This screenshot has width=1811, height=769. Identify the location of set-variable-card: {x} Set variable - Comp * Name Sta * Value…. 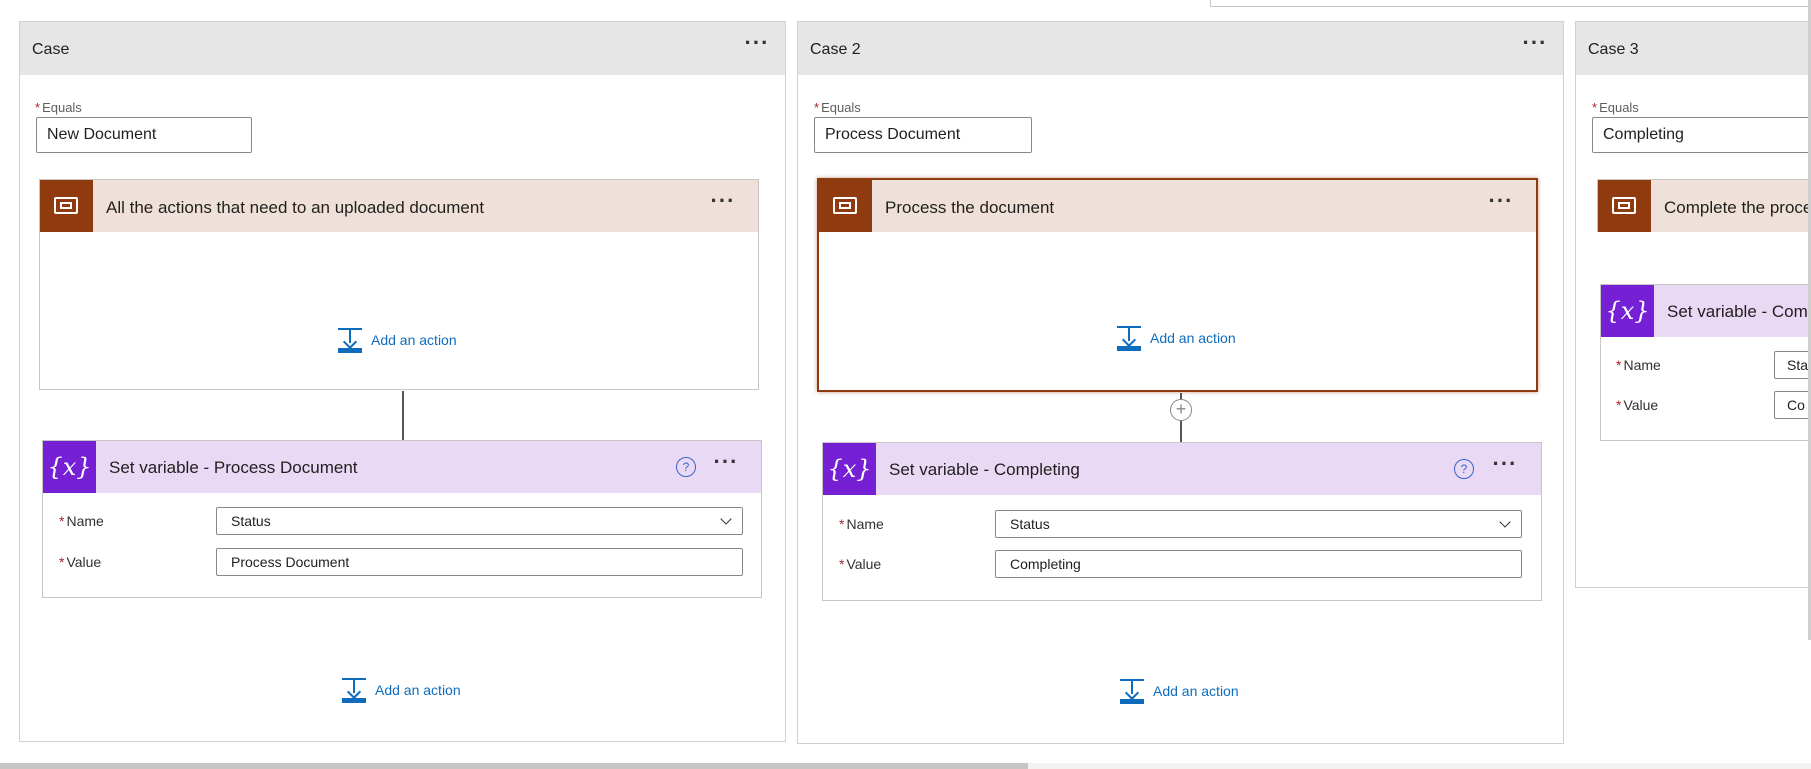
(1705, 362).